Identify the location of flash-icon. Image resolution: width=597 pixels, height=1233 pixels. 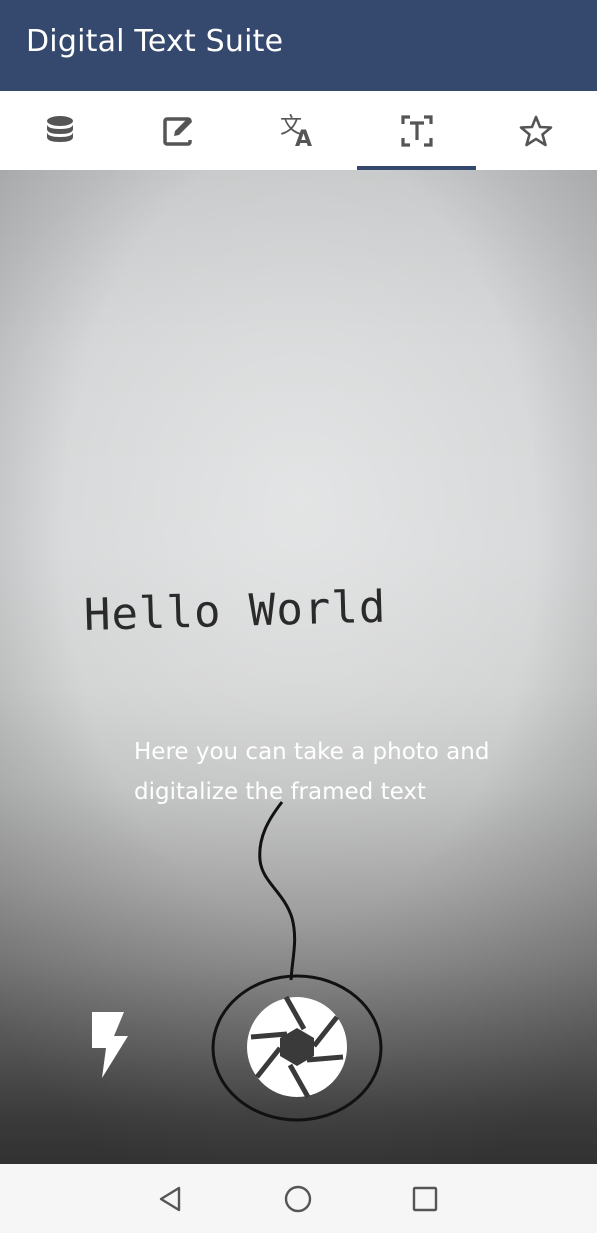
(110, 1045).